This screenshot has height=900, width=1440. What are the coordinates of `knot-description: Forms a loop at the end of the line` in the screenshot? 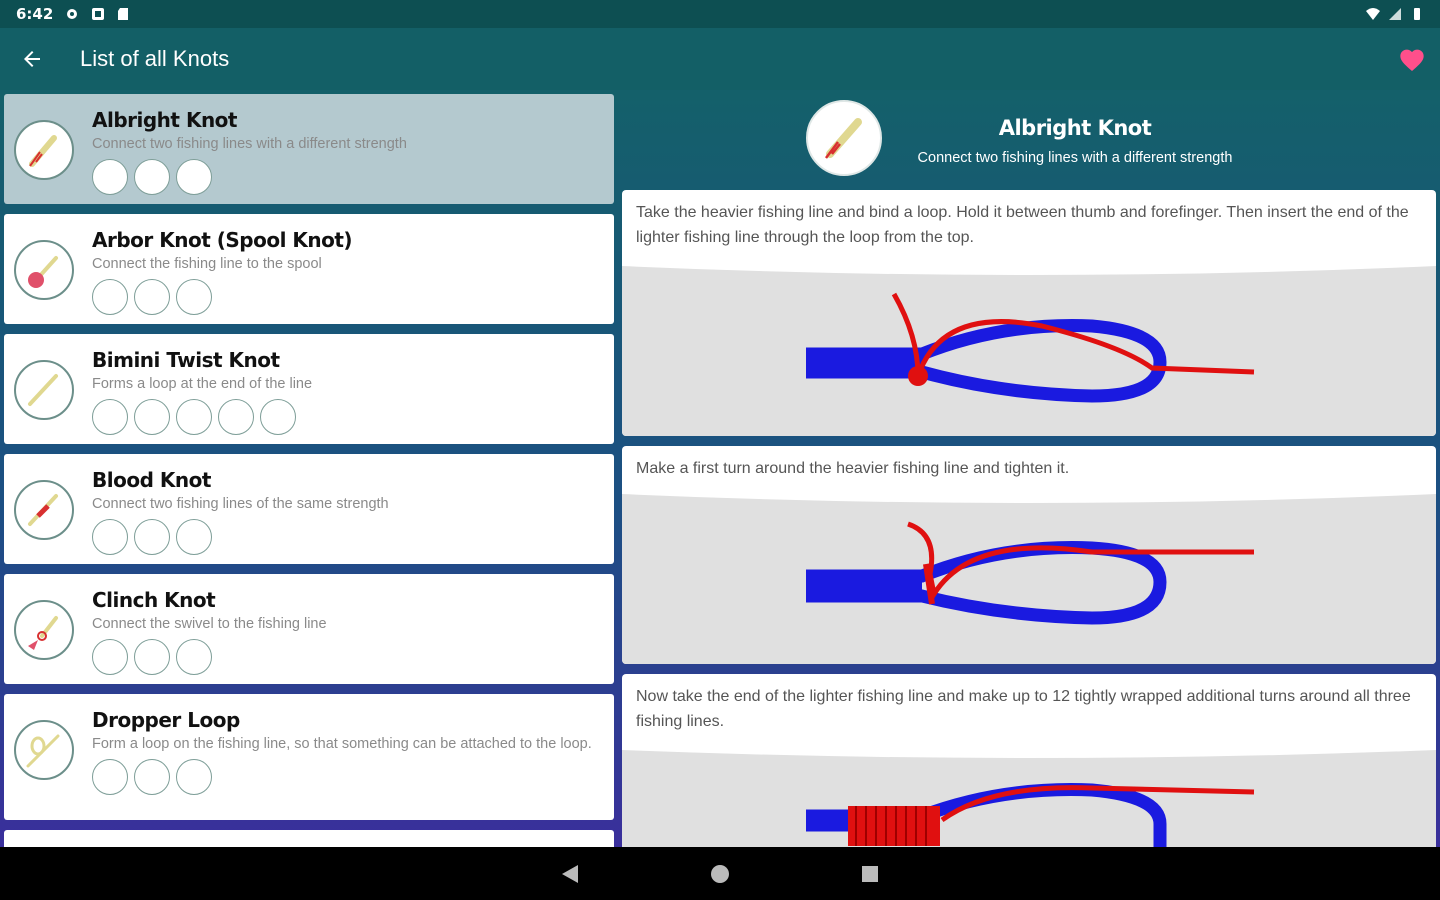 It's located at (202, 384).